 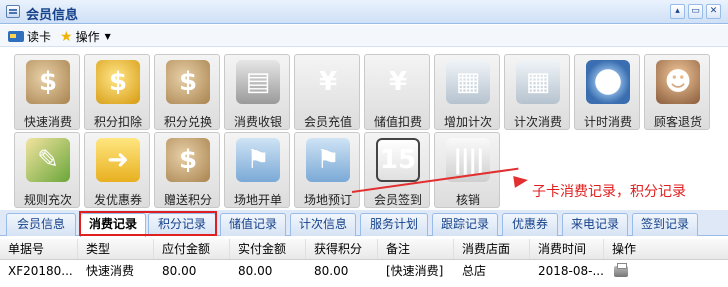 I want to click on tab-stored-value-records: 储值记录, so click(x=253, y=224).